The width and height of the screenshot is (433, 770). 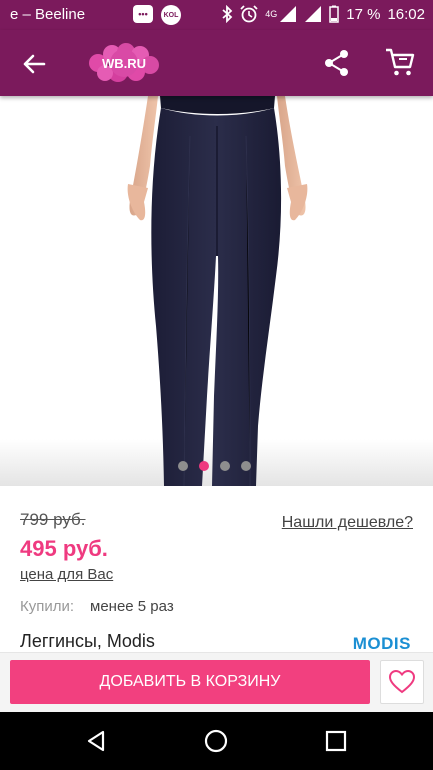 I want to click on nav-recents-button, so click(x=336, y=741).